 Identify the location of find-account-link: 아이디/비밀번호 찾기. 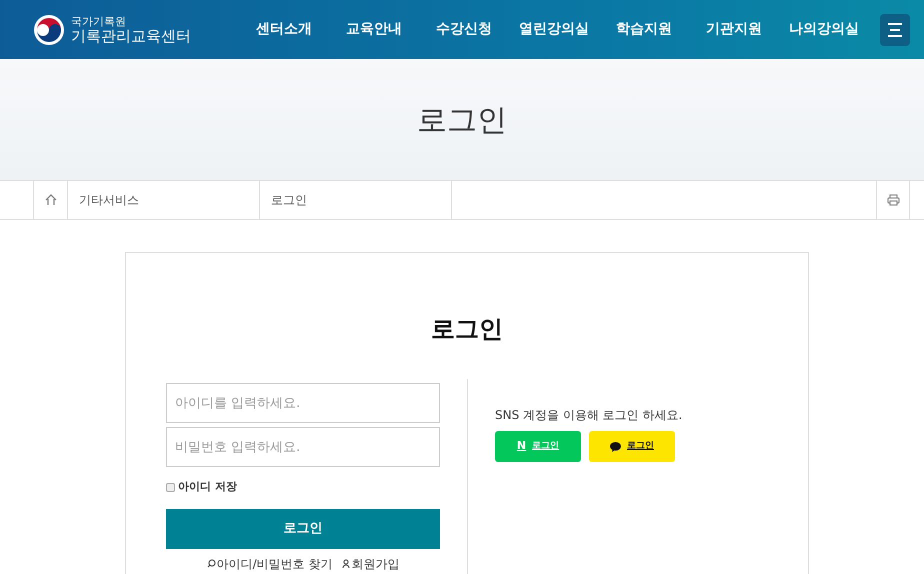
(269, 563).